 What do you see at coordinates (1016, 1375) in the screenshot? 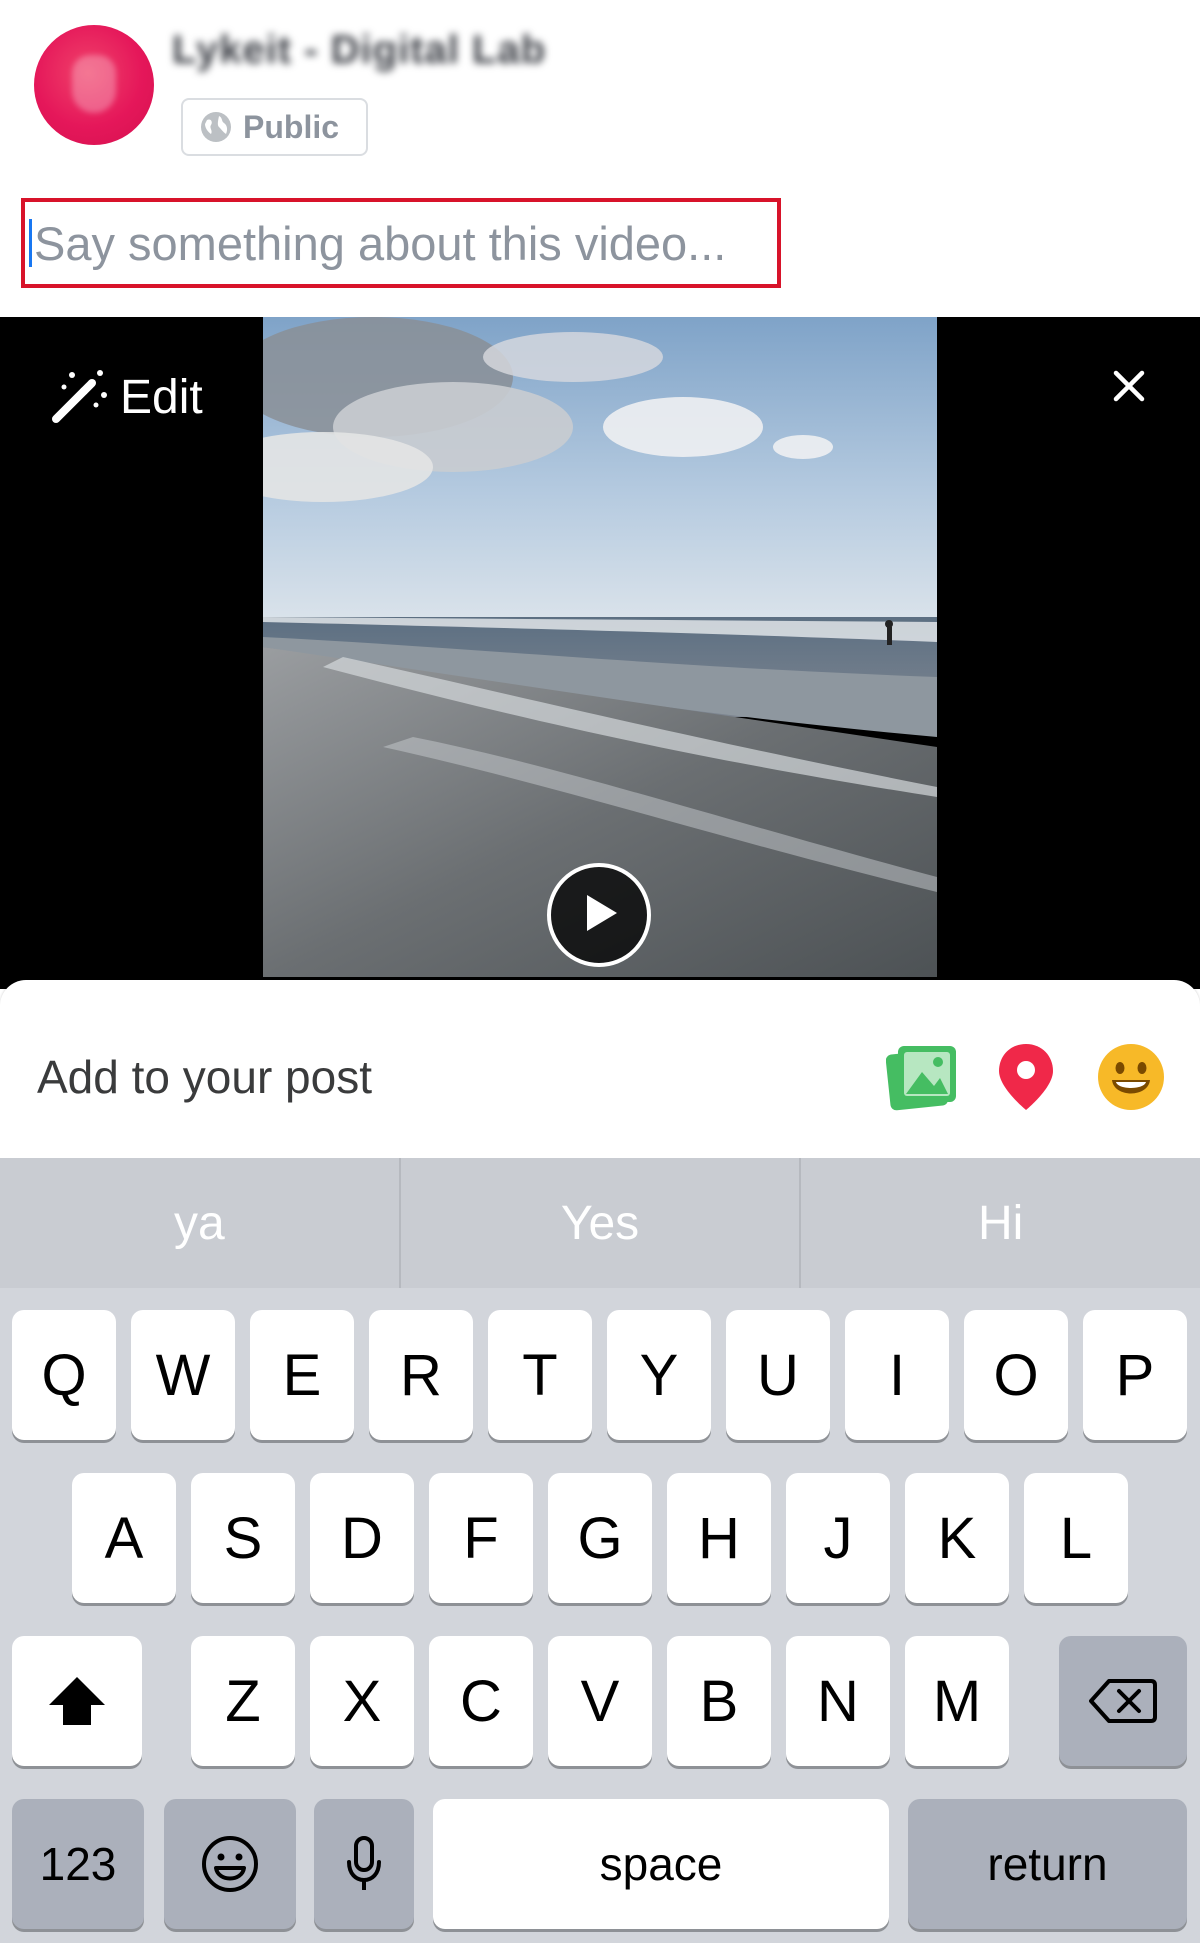
I see `key-o: O` at bounding box center [1016, 1375].